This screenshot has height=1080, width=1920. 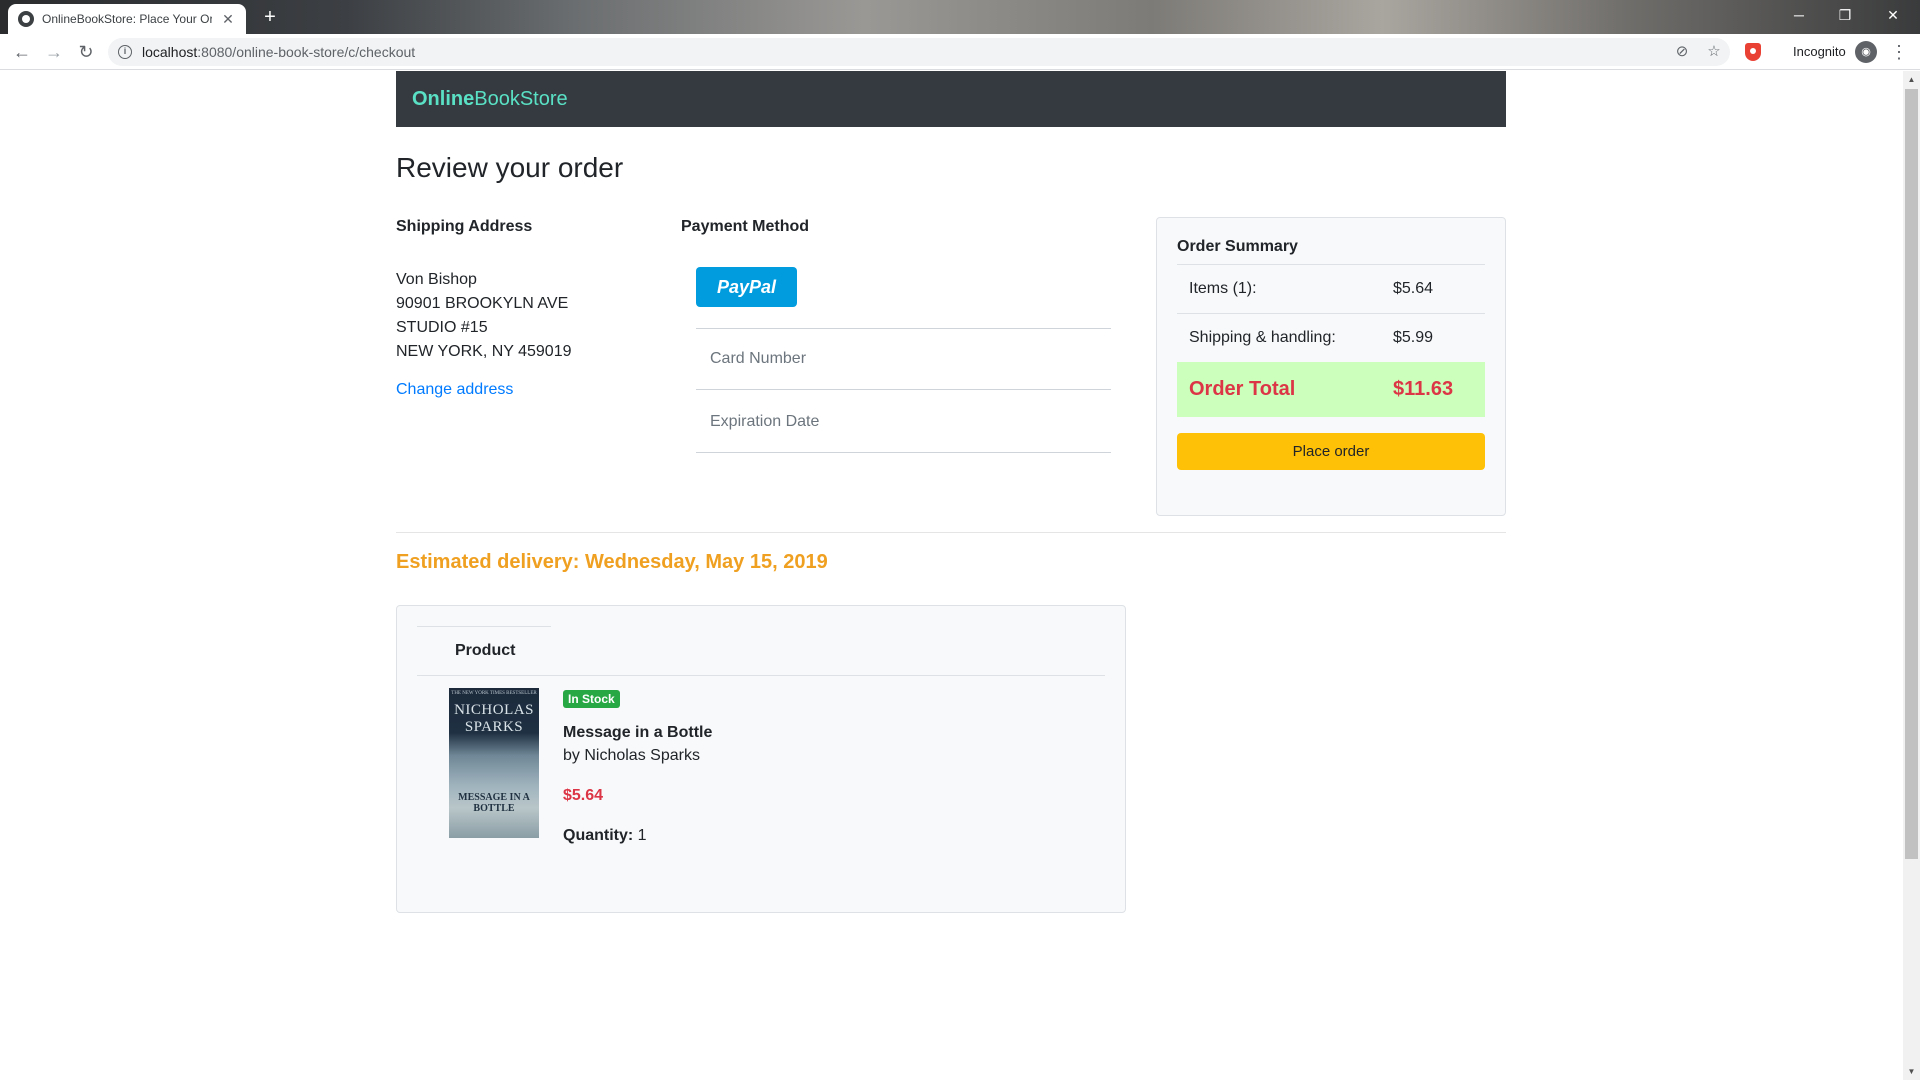 I want to click on brand-logo: OnlineBookStore, so click(x=490, y=99).